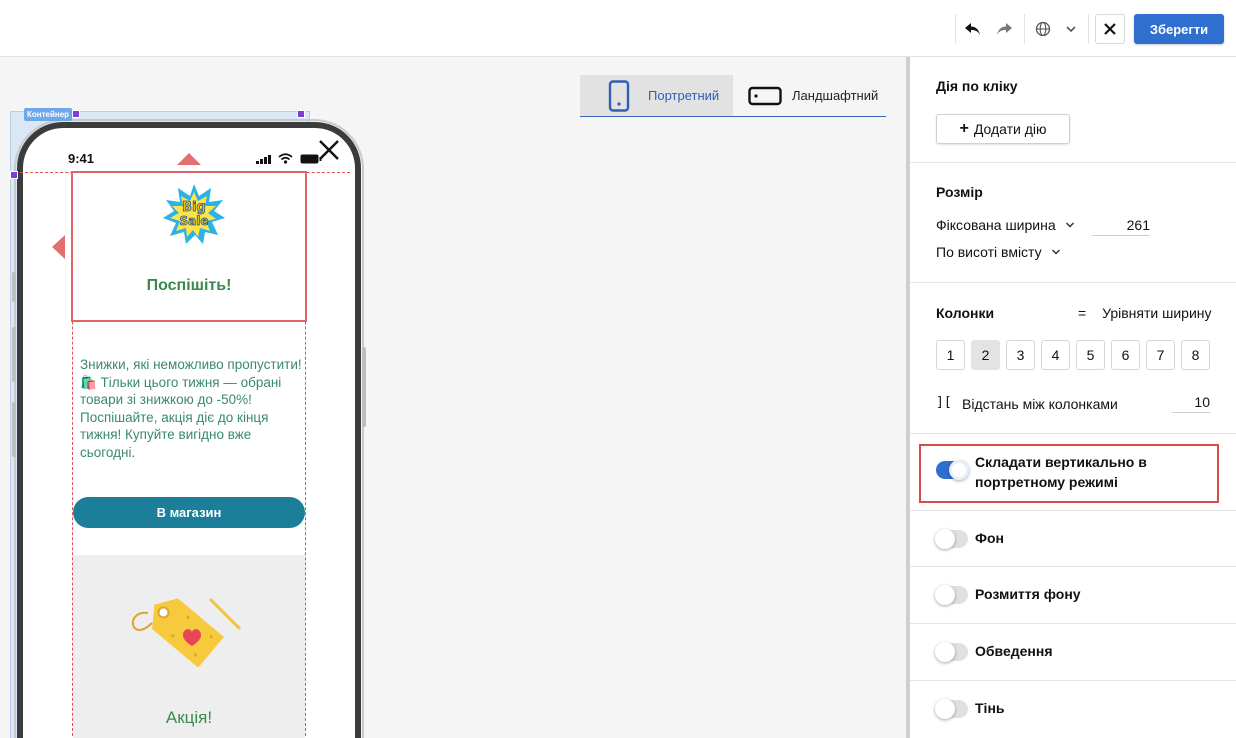  What do you see at coordinates (964, 128) in the screenshot?
I see `plus-icon: +` at bounding box center [964, 128].